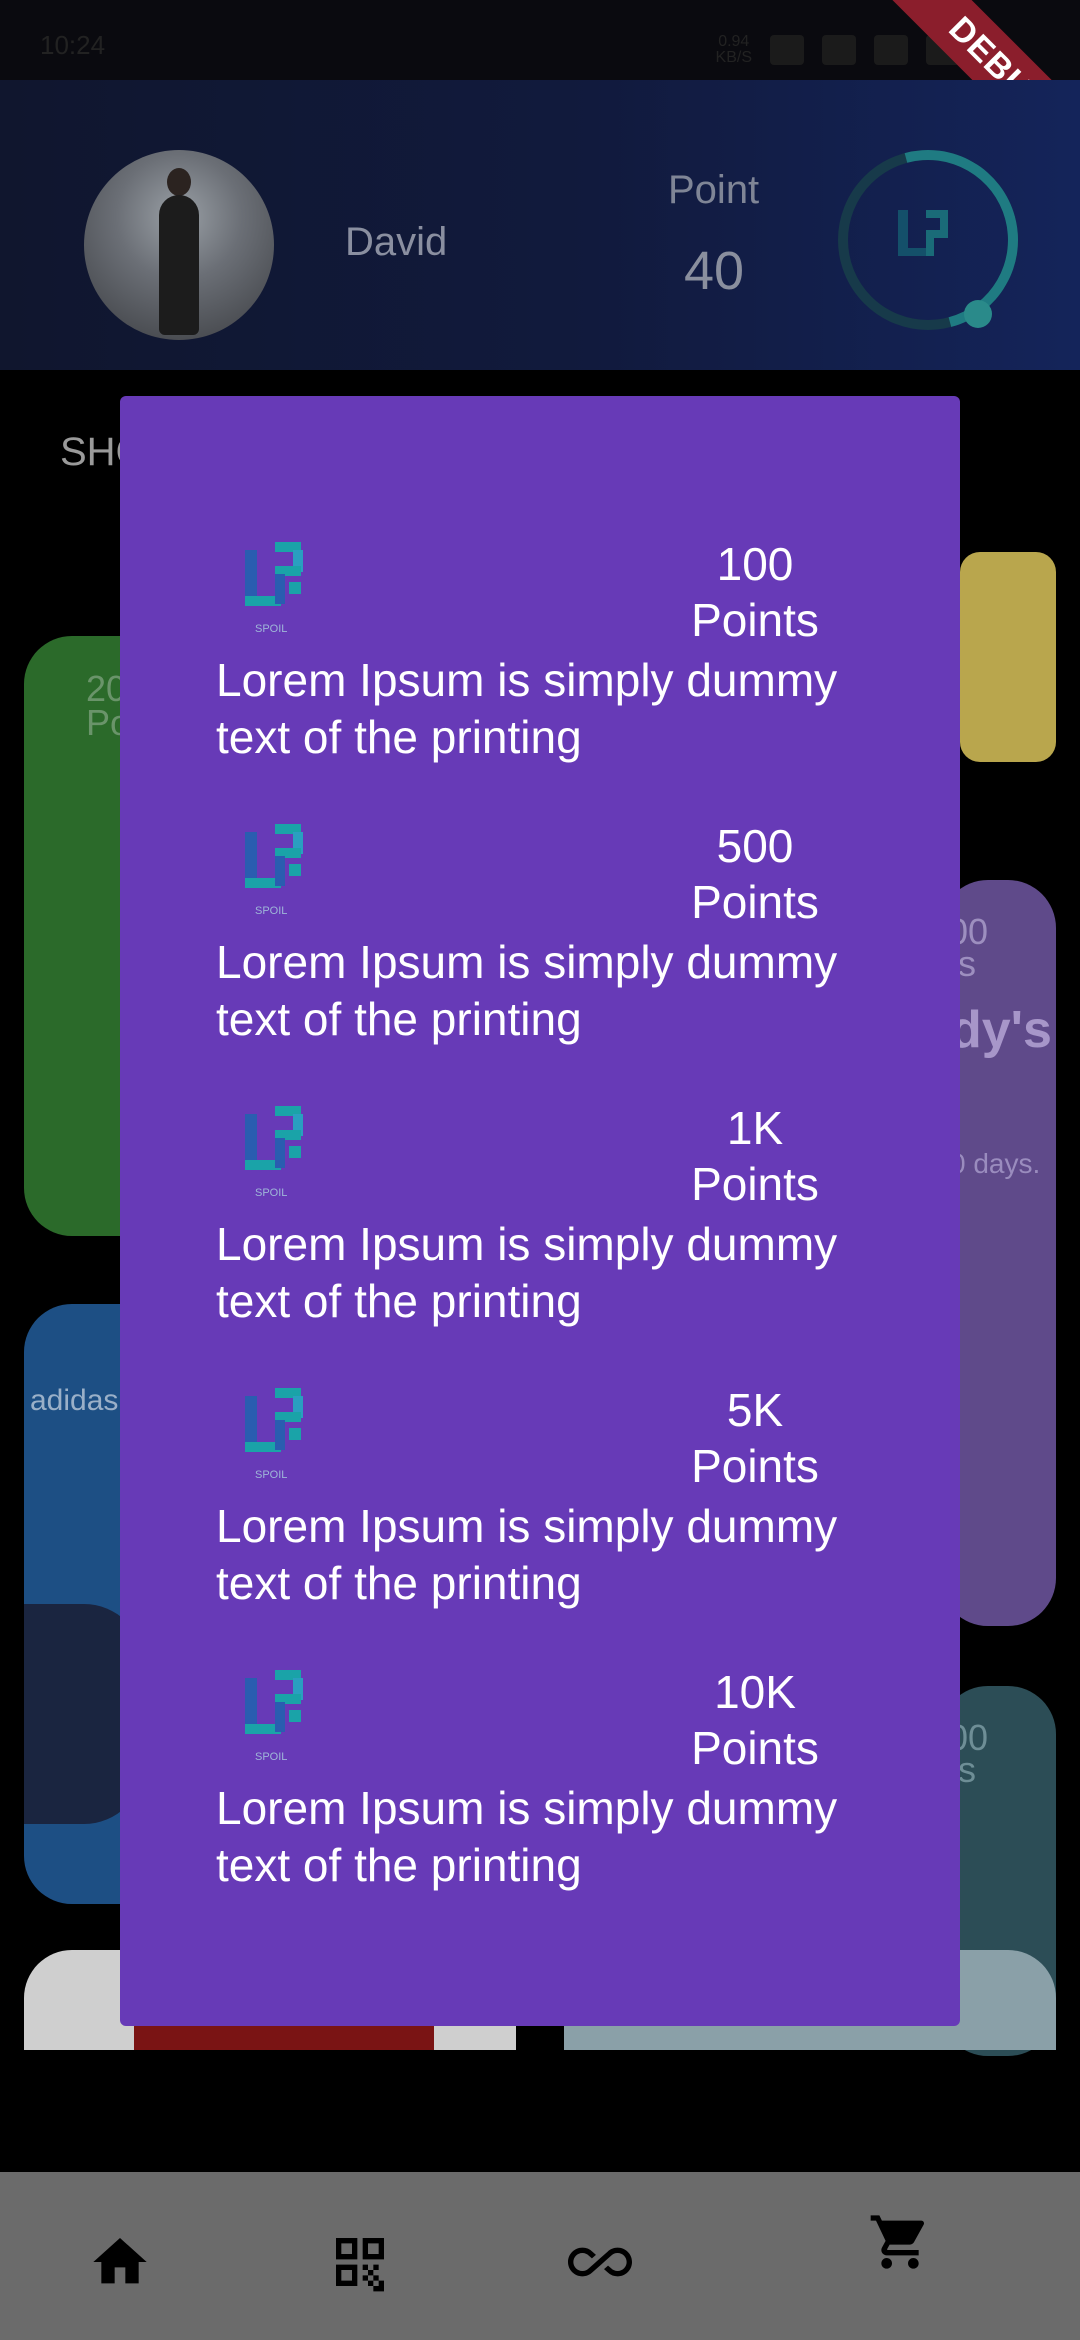 The image size is (1080, 2340). What do you see at coordinates (733, 49) in the screenshot?
I see `network-speed: 0.94 KB/S` at bounding box center [733, 49].